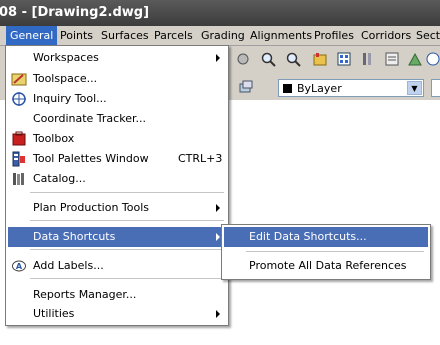 The height and width of the screenshot is (345, 440). What do you see at coordinates (223, 35) in the screenshot?
I see `menu-grading: Grading` at bounding box center [223, 35].